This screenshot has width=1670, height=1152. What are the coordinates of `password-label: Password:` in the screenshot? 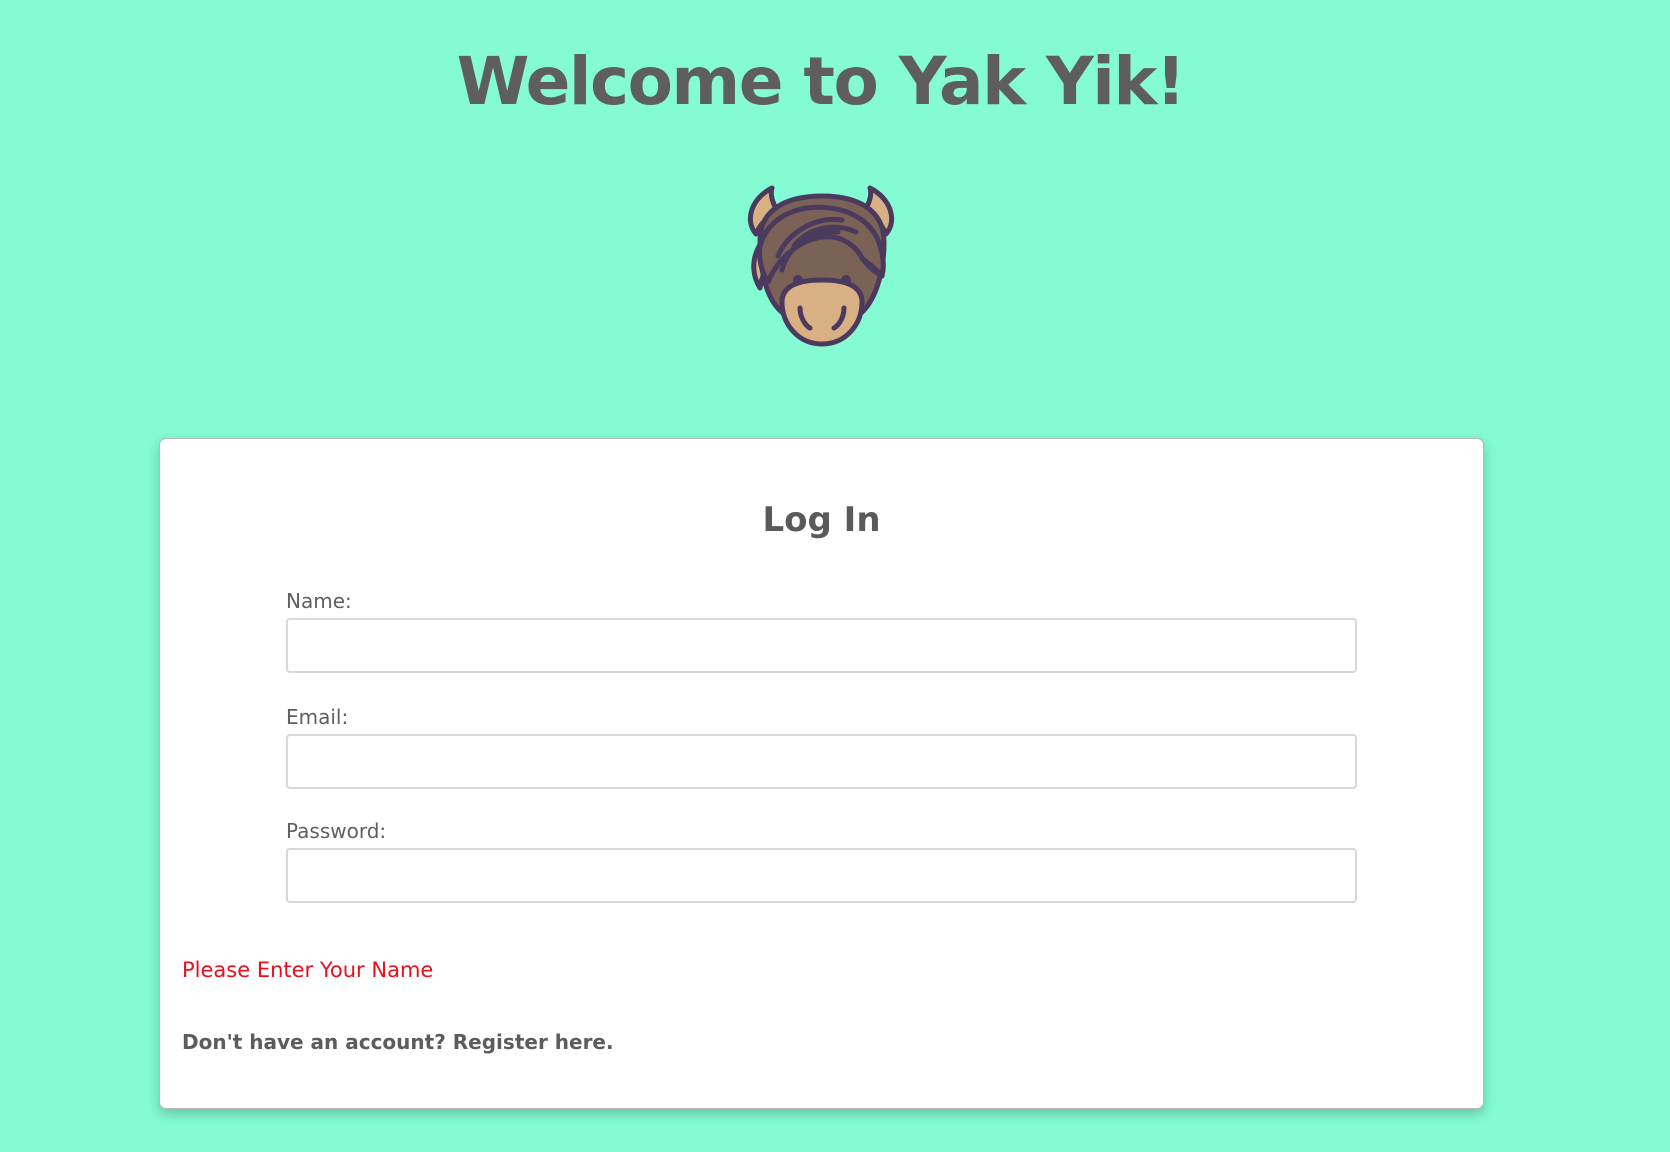 It's located at (336, 831).